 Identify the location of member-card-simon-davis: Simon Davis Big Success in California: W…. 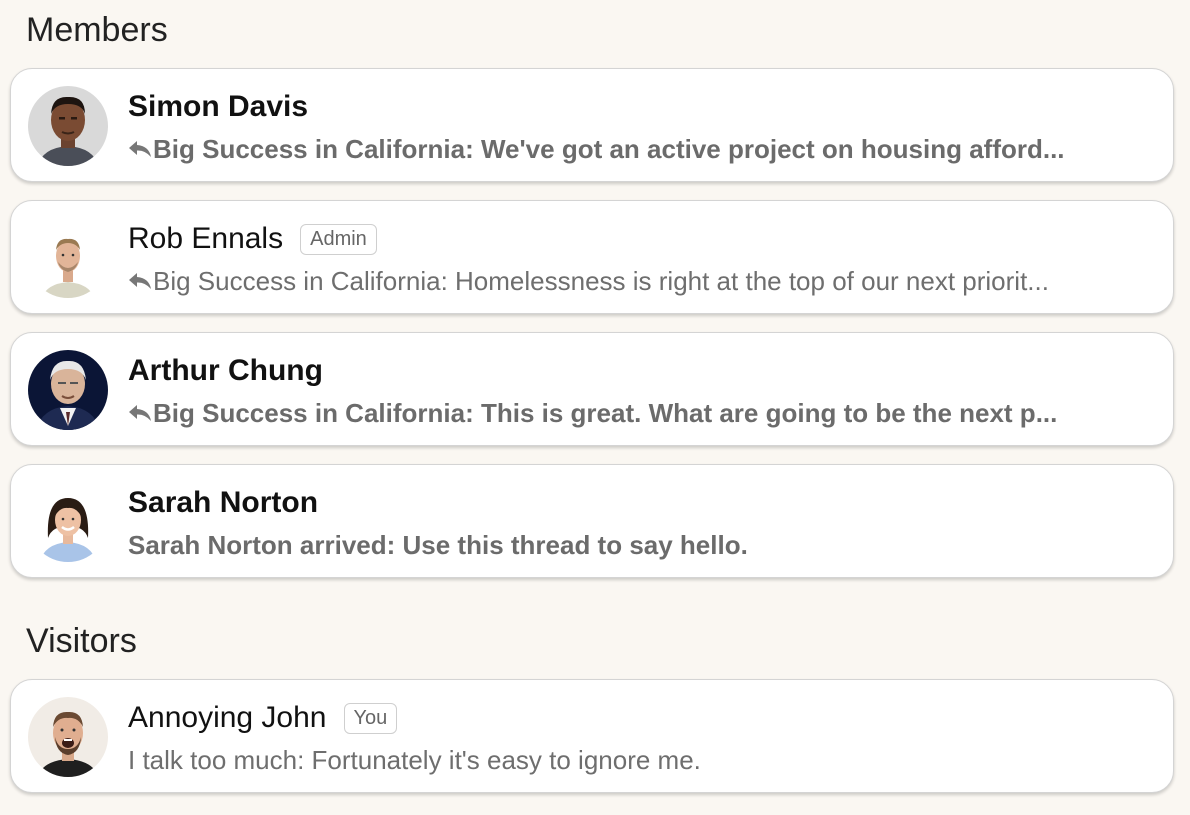
(592, 125).